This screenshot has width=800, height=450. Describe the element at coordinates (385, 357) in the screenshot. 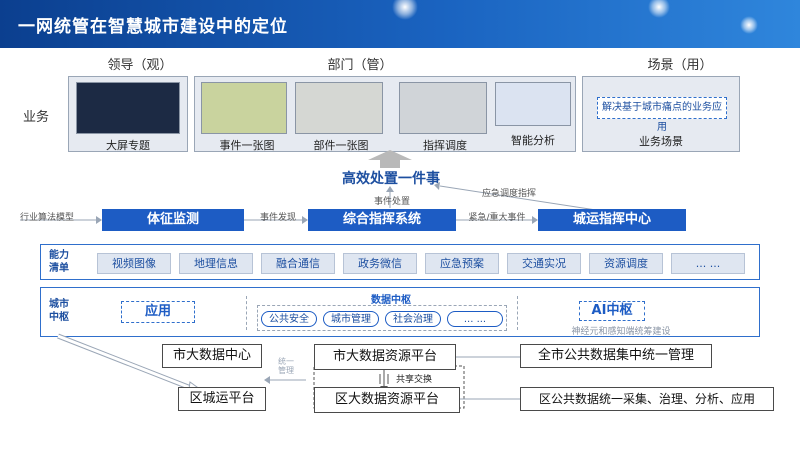

I see `city-resource-platform: 市大数据资源平台` at that location.